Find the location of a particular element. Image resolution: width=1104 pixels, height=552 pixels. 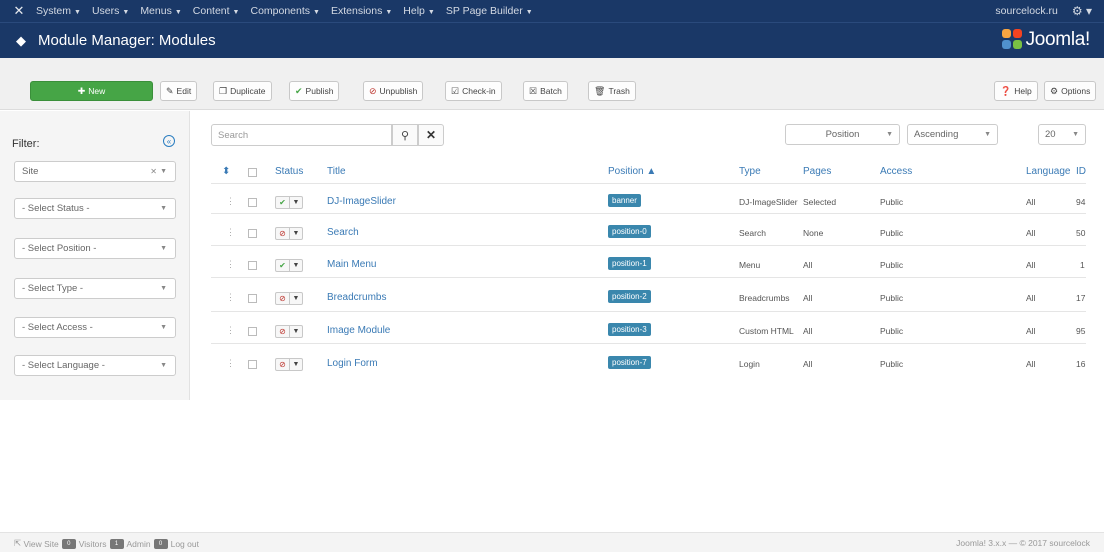

unpublish-button: ⊘ Unpublish is located at coordinates (393, 91).